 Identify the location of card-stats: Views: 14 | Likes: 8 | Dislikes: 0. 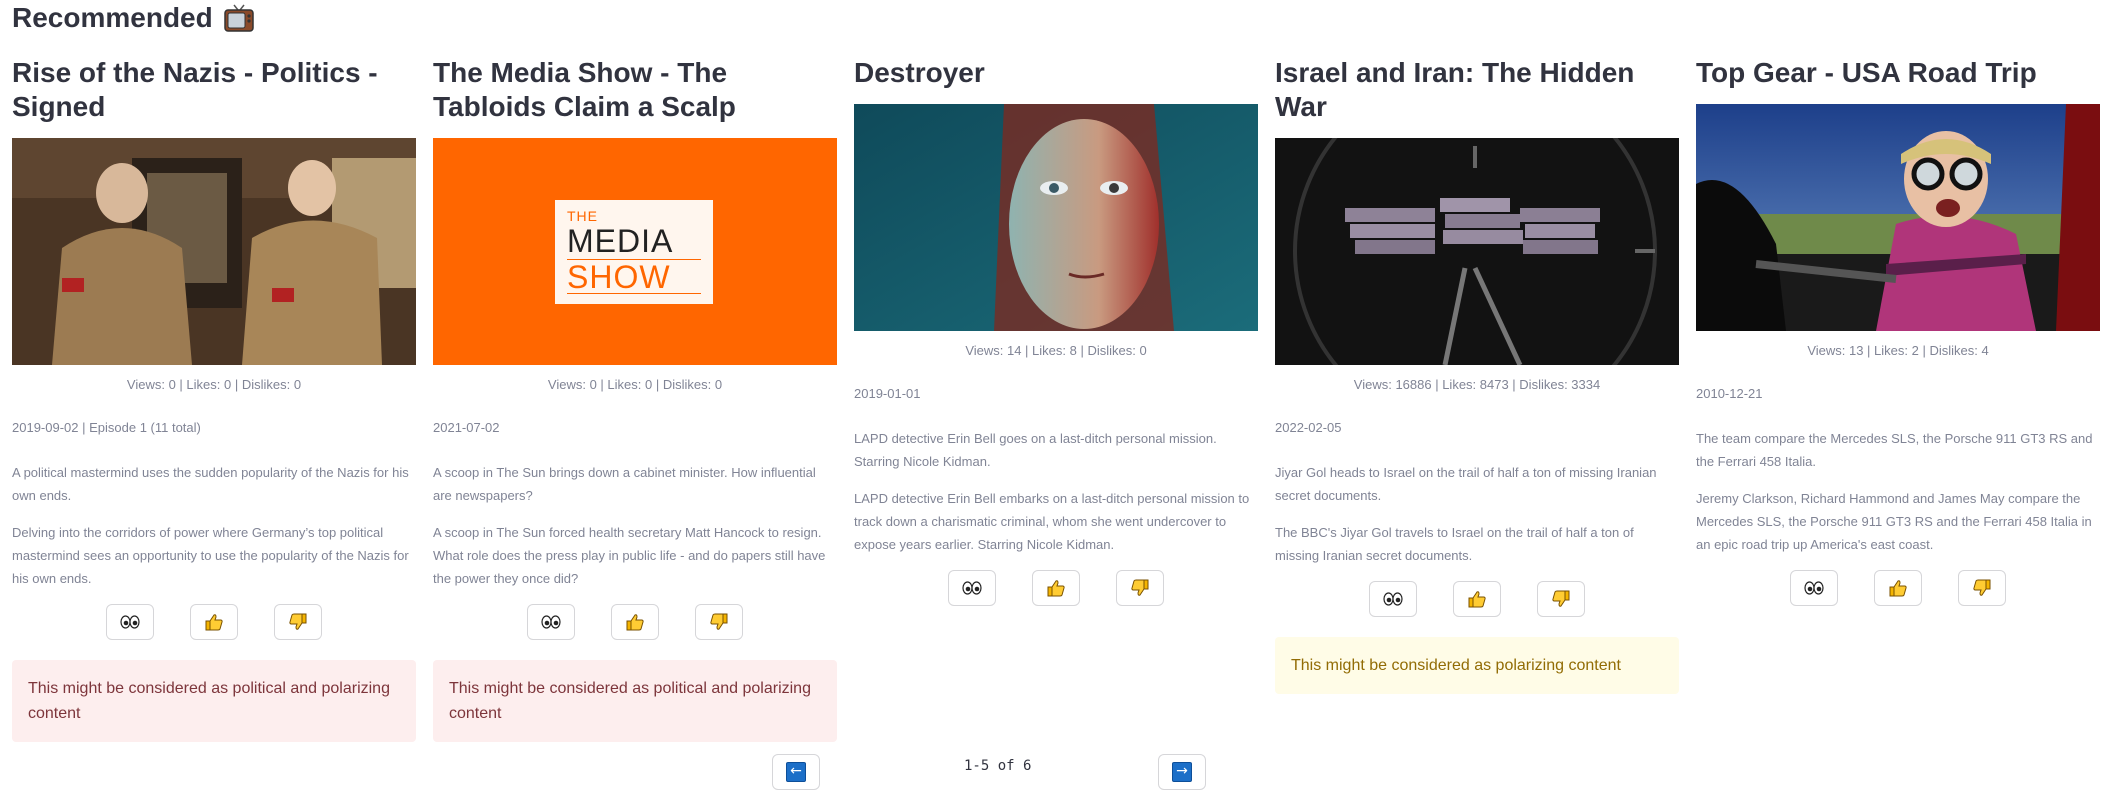
(1056, 350).